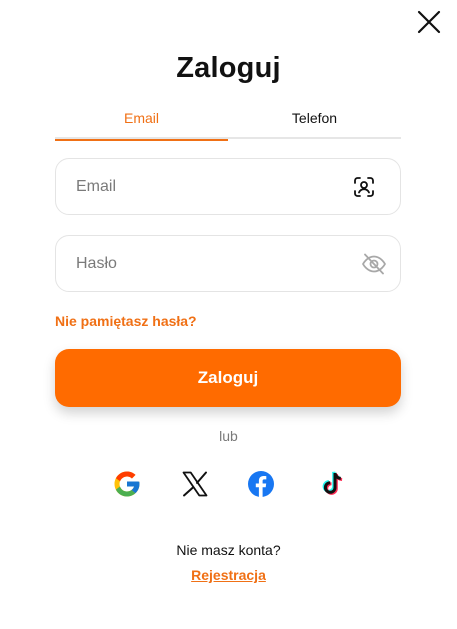 The height and width of the screenshot is (629, 457). I want to click on forgot-password-link: Nie pamiętasz hasła?, so click(126, 321).